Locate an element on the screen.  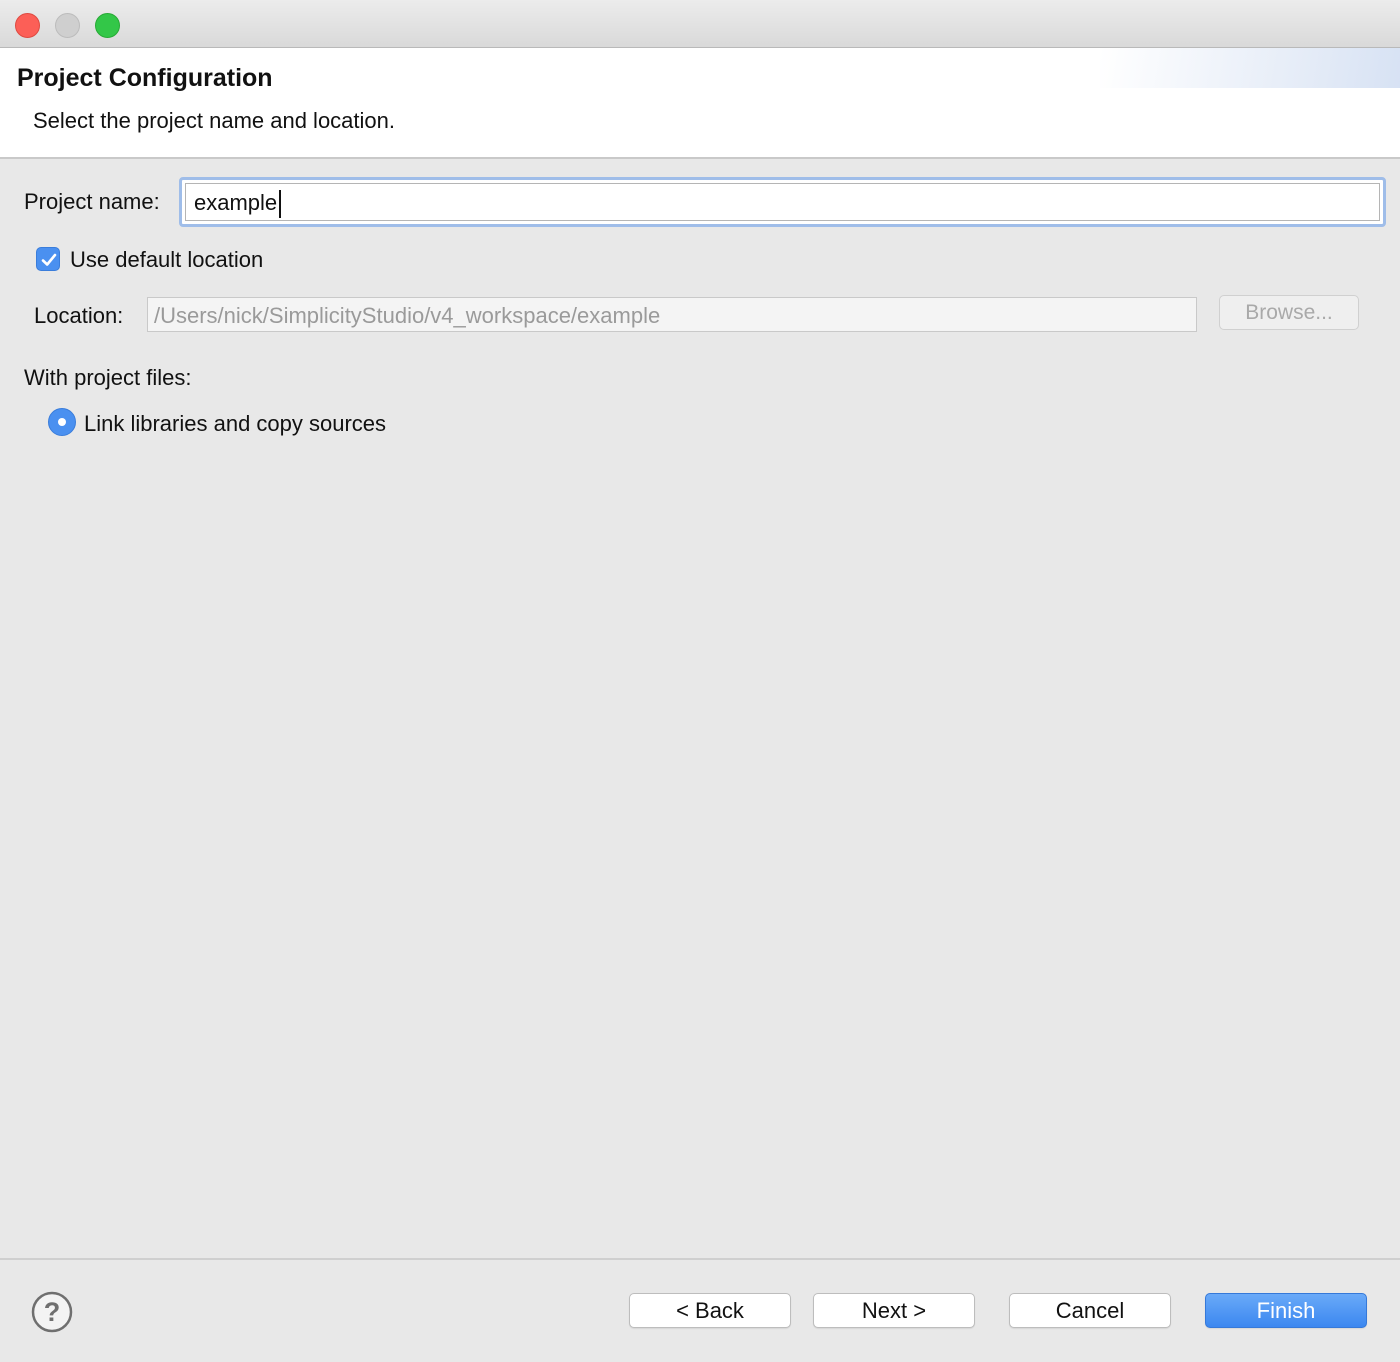
zoom-window-button is located at coordinates (107, 25).